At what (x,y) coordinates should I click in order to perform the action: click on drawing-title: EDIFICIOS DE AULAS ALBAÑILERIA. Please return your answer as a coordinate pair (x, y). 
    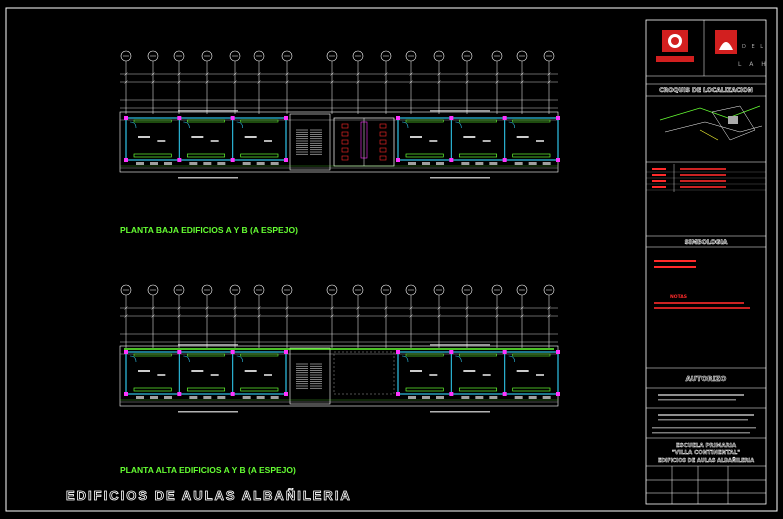
    Looking at the image, I should click on (209, 495).